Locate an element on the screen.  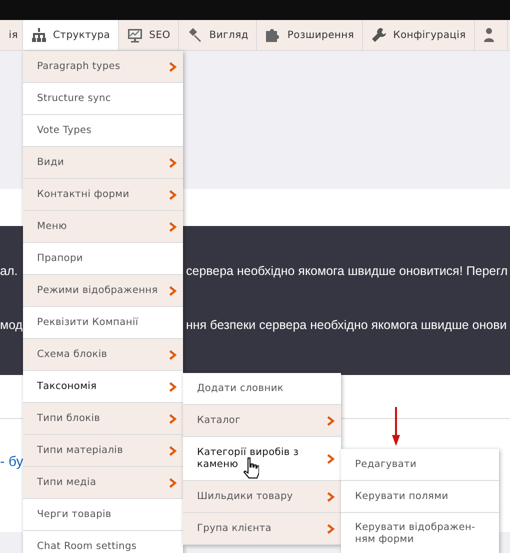
menu-item: Vote Types is located at coordinates (103, 131).